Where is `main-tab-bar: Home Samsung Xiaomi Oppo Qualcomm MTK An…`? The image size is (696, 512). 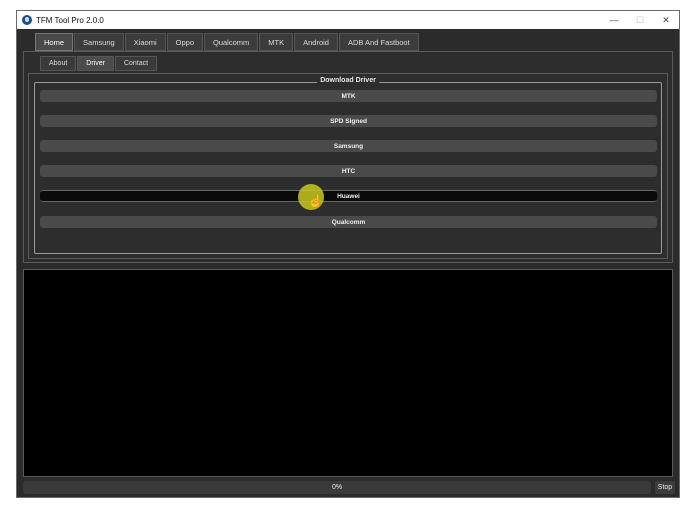 main-tab-bar: Home Samsung Xiaomi Oppo Qualcomm MTK An… is located at coordinates (227, 42).